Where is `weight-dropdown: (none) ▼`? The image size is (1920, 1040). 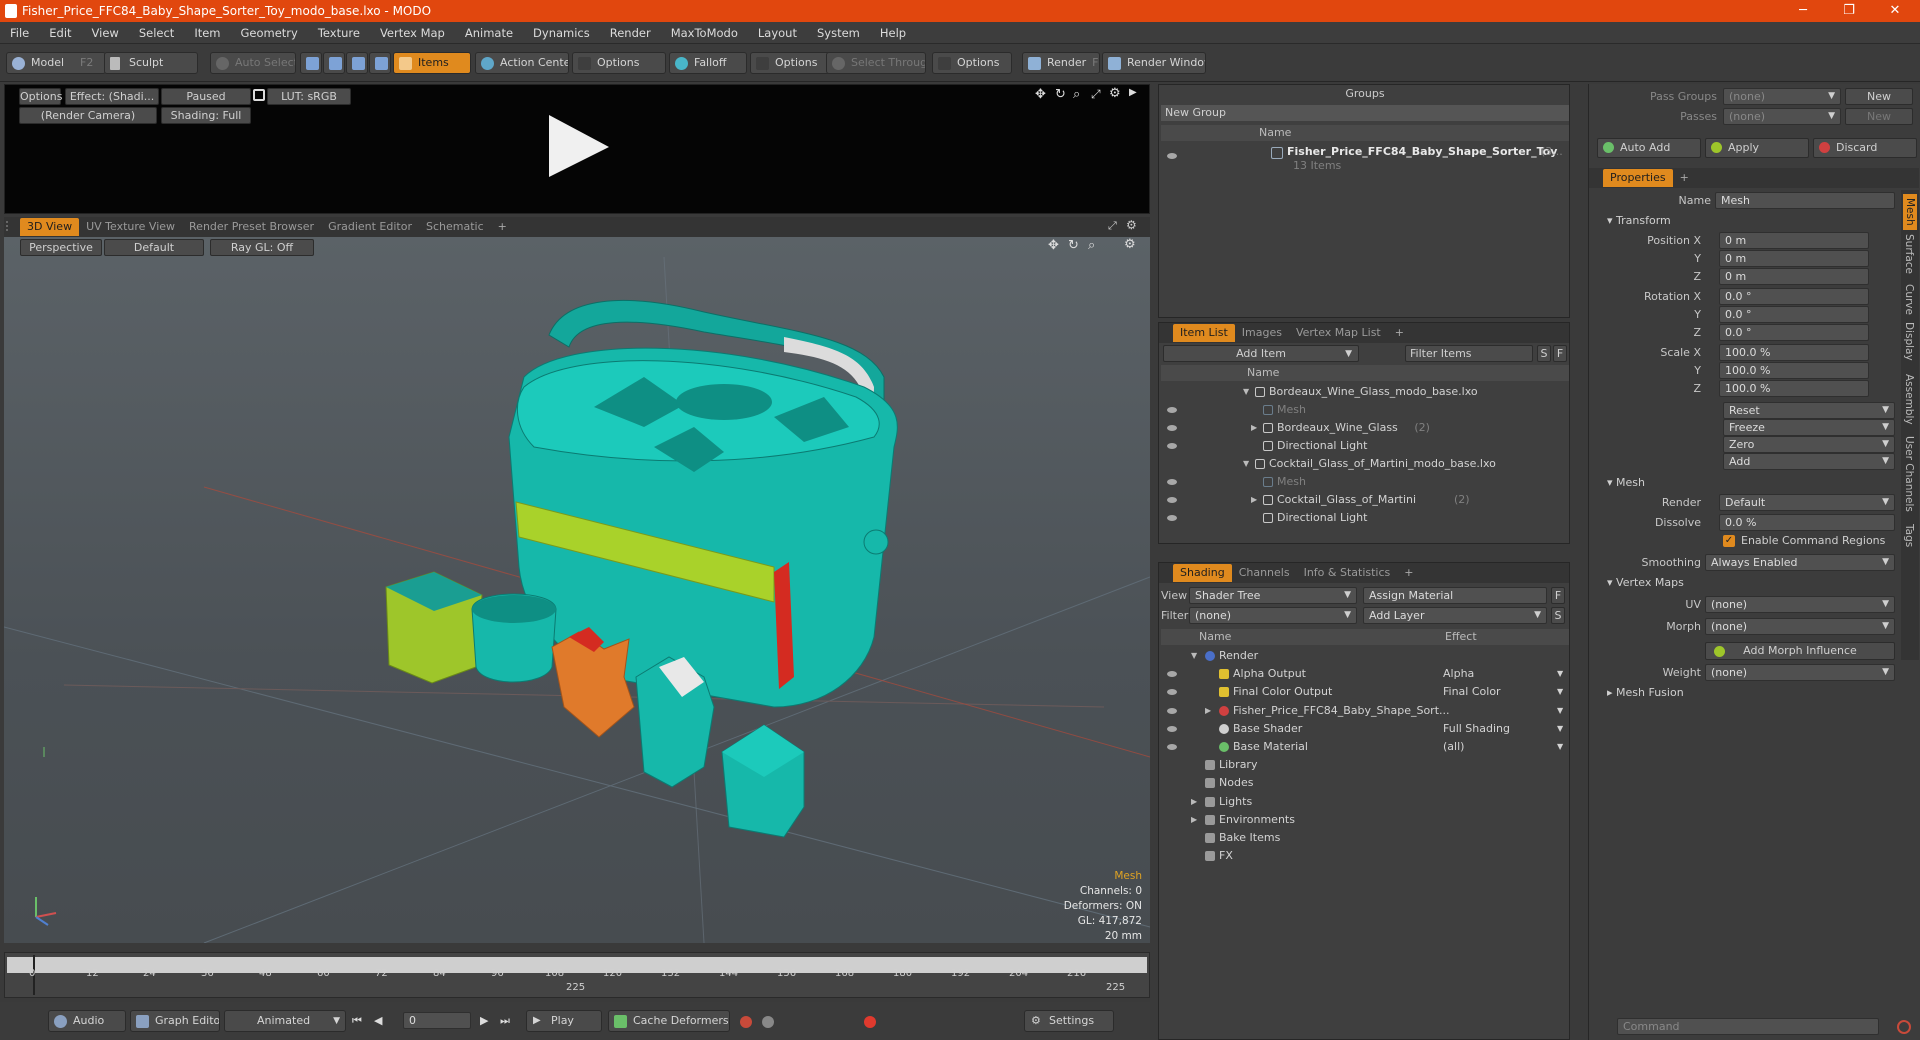 weight-dropdown: (none) ▼ is located at coordinates (1800, 672).